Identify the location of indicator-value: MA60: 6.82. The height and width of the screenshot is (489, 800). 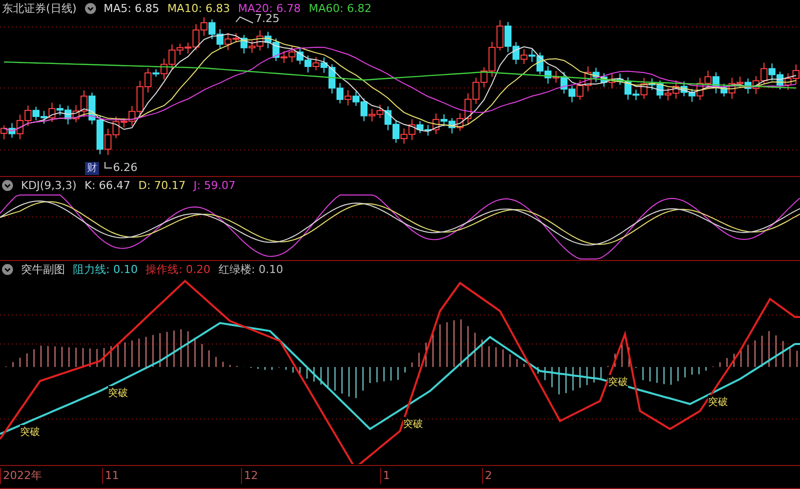
(340, 8).